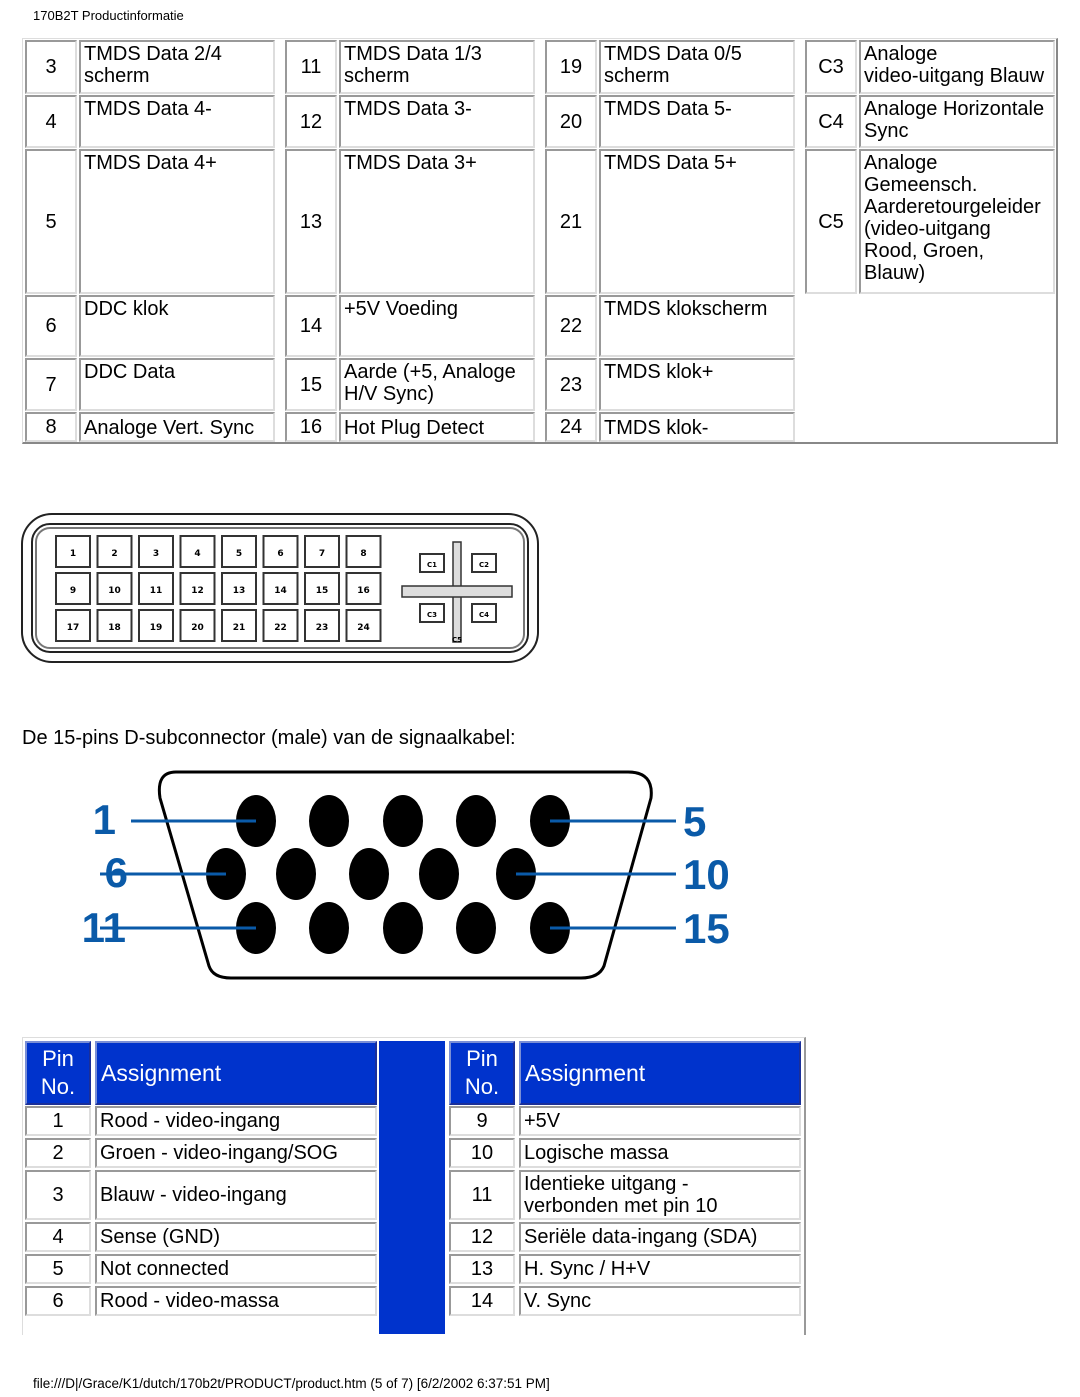 The image size is (1080, 1397). What do you see at coordinates (104, 819) in the screenshot?
I see `vga-pin-callout-label: 1` at bounding box center [104, 819].